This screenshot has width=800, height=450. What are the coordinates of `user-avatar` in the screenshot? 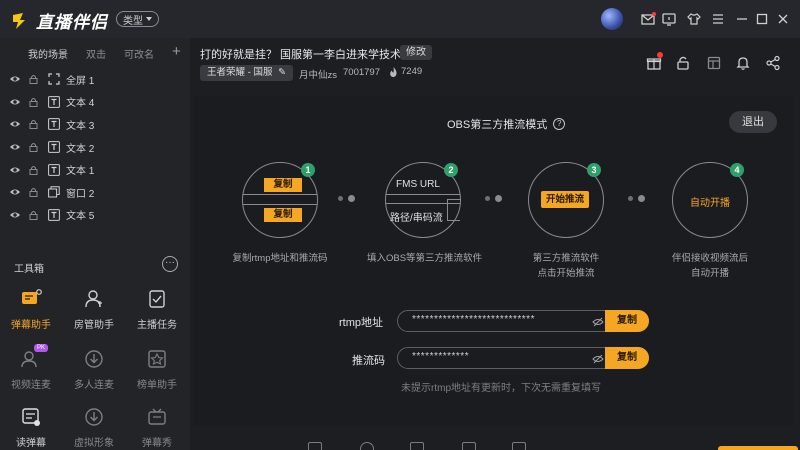 It's located at (612, 19).